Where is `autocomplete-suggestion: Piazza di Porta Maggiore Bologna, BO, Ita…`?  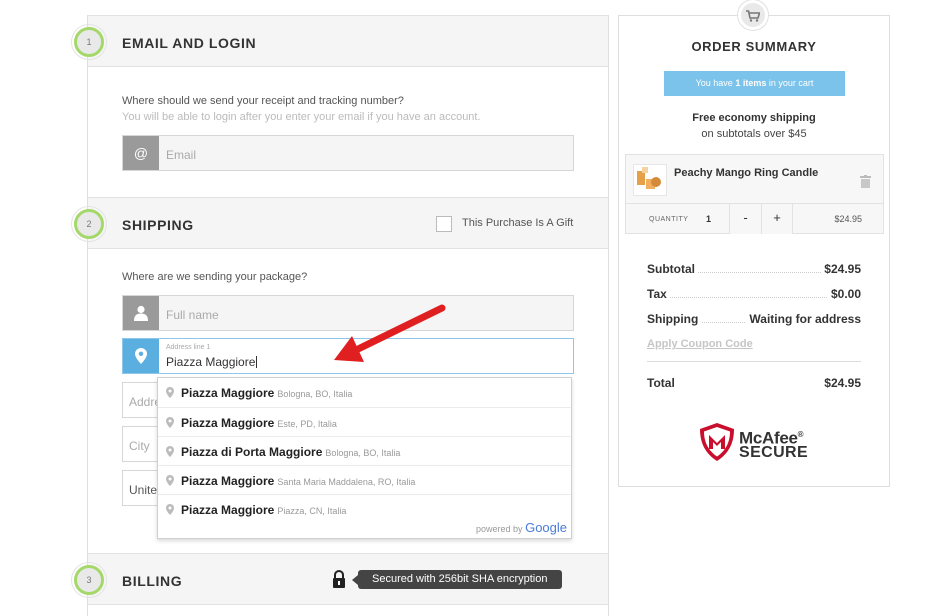
autocomplete-suggestion: Piazza di Porta Maggiore Bologna, BO, Ita… is located at coordinates (364, 450).